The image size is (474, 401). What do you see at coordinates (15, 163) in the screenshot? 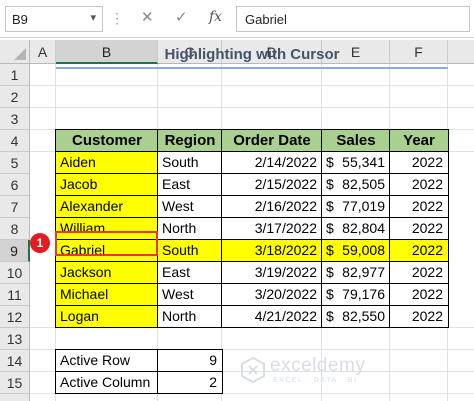
I see `row-header-5: 5` at bounding box center [15, 163].